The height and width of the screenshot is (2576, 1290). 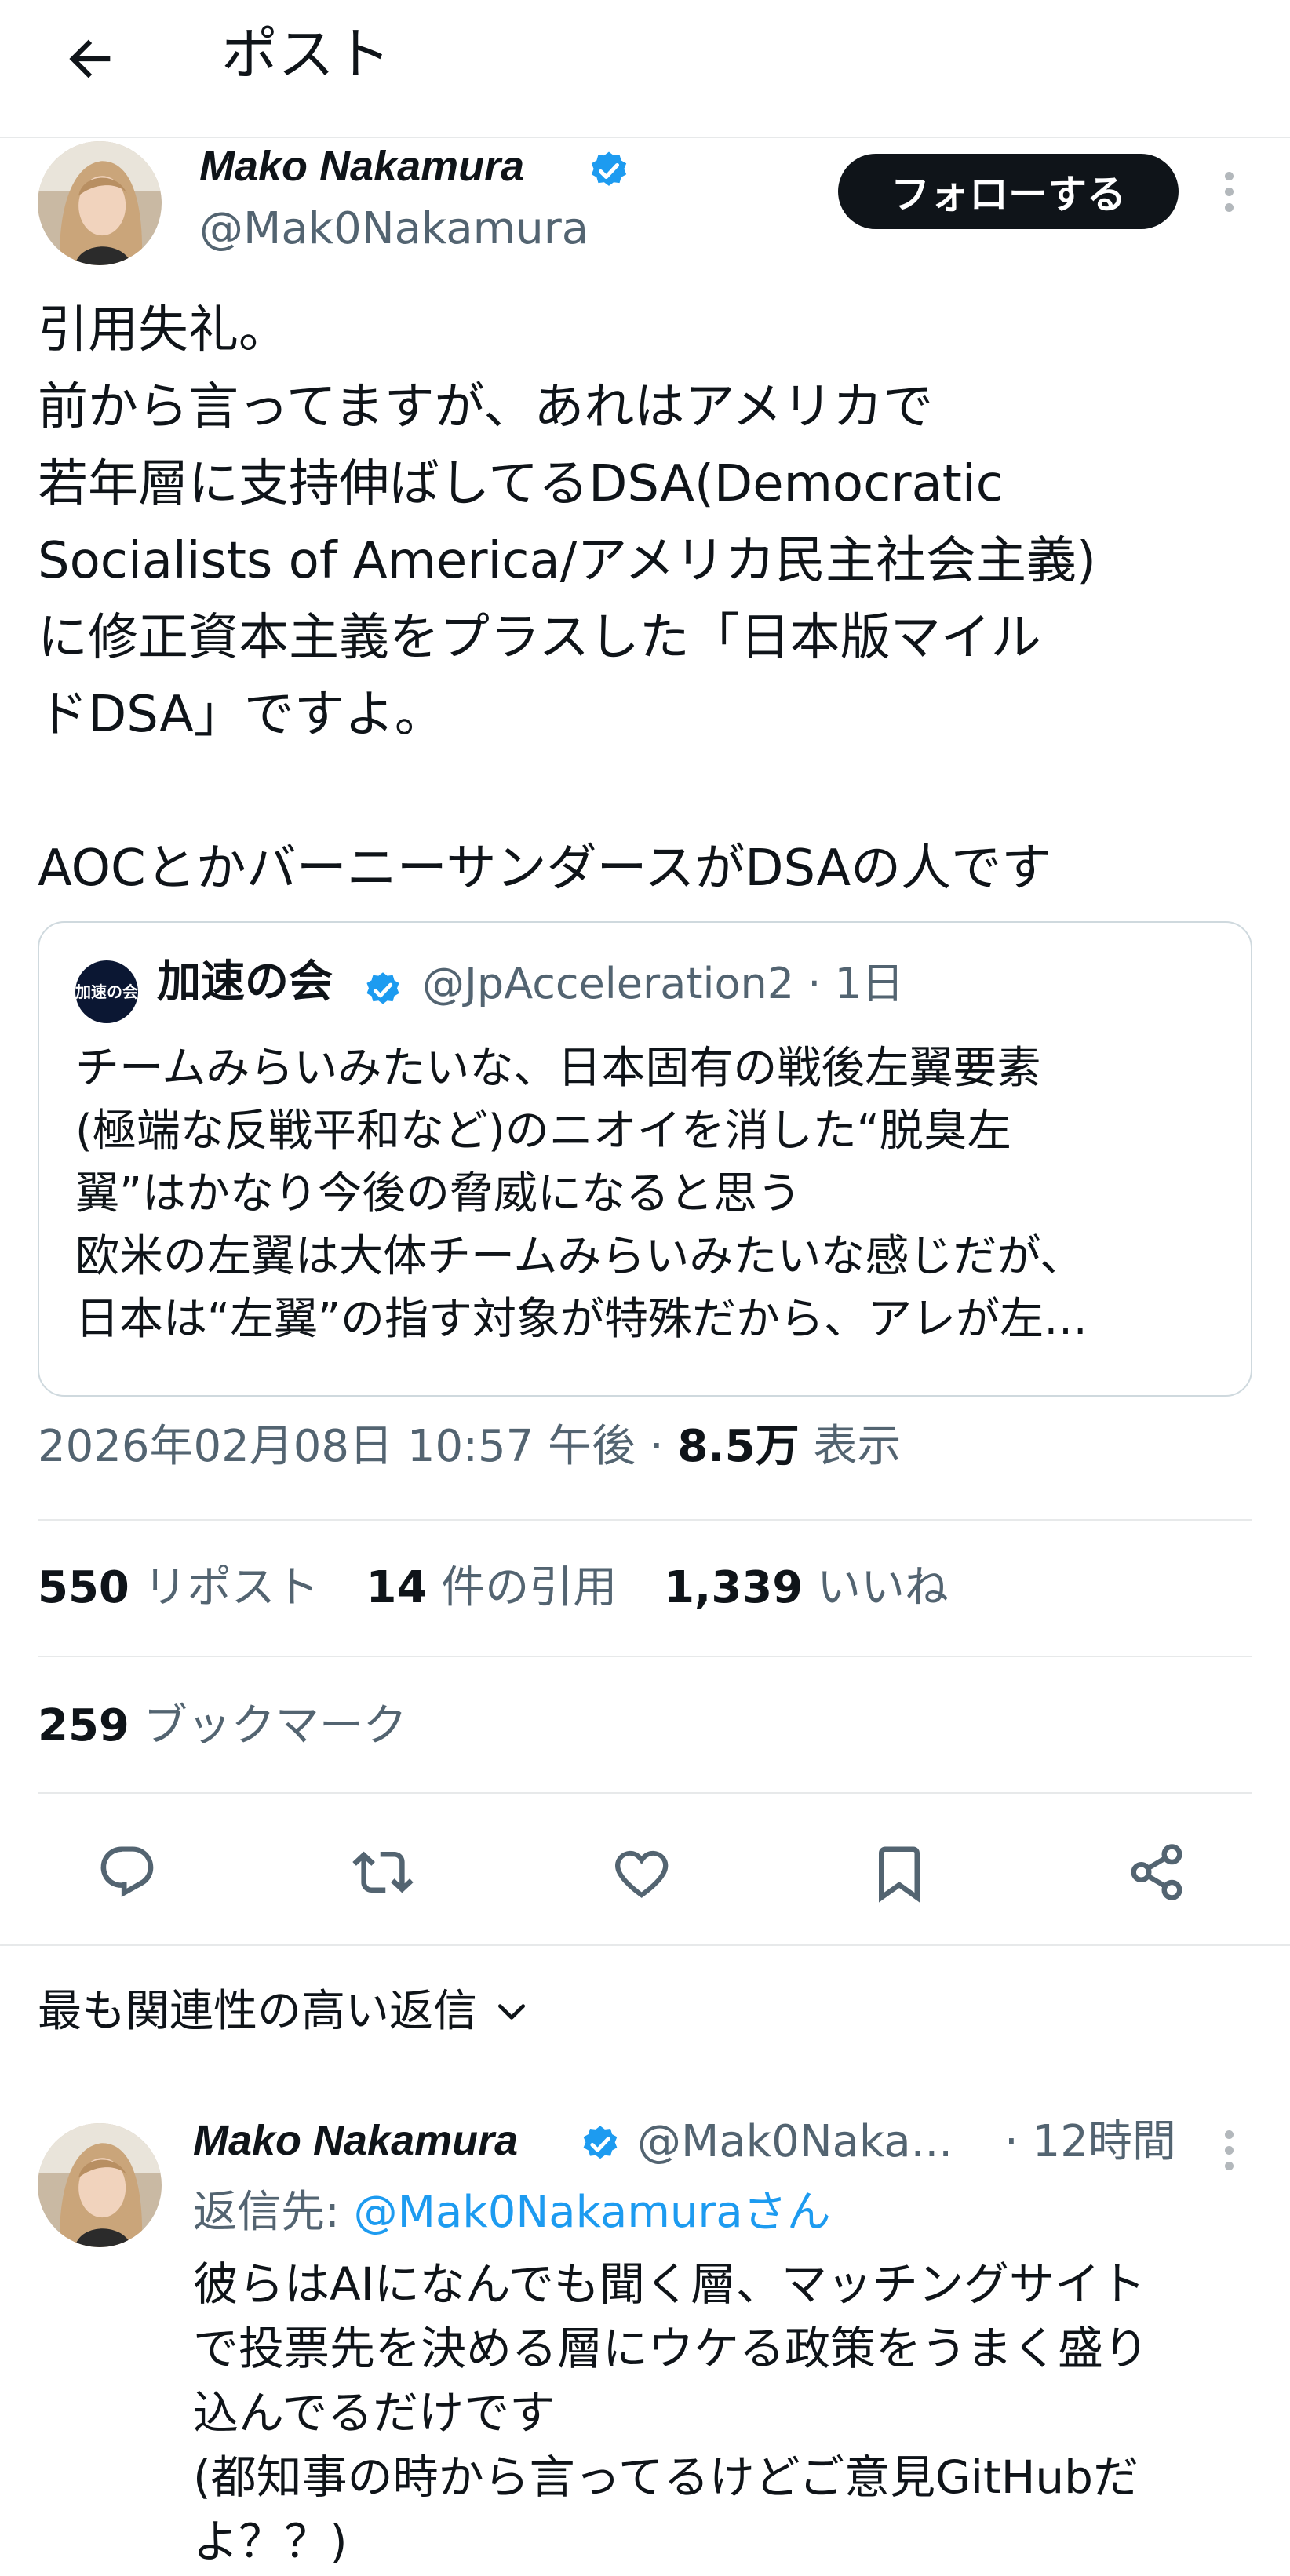 I want to click on quotes-stat: 14 件の引用, so click(x=492, y=1587).